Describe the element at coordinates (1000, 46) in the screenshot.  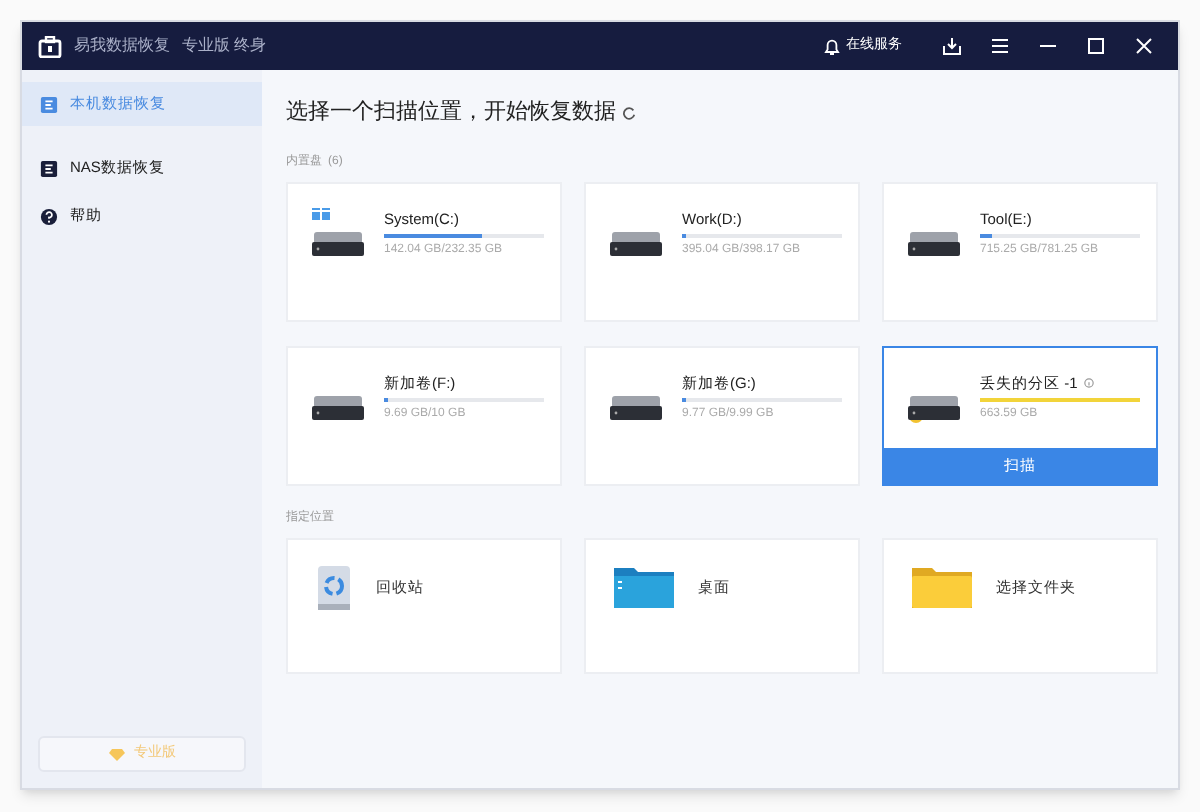
I see `menu-icon` at that location.